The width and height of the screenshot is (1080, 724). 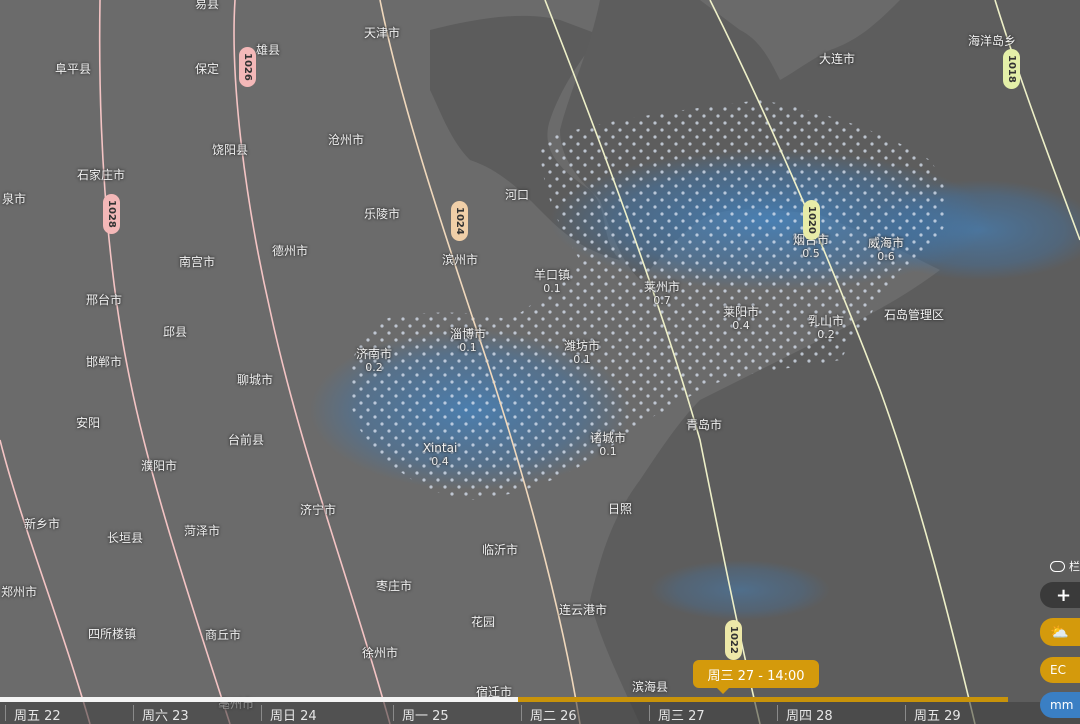 I want to click on city-name: 安阳, so click(x=88, y=423).